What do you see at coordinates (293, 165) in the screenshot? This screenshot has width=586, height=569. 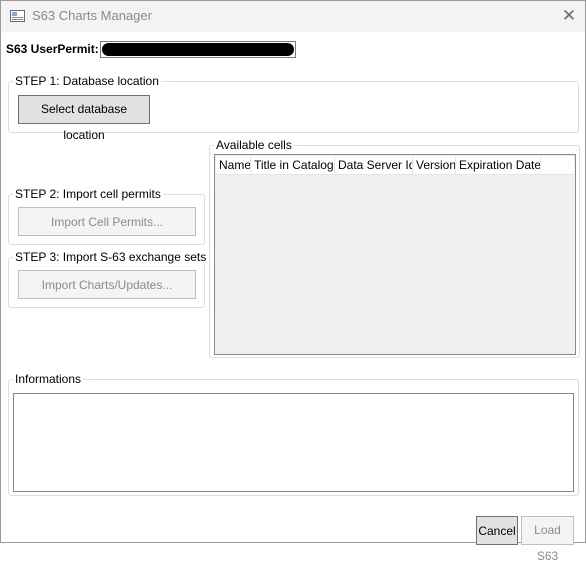 I see `column-title-in-catalog: Title in Catalog` at bounding box center [293, 165].